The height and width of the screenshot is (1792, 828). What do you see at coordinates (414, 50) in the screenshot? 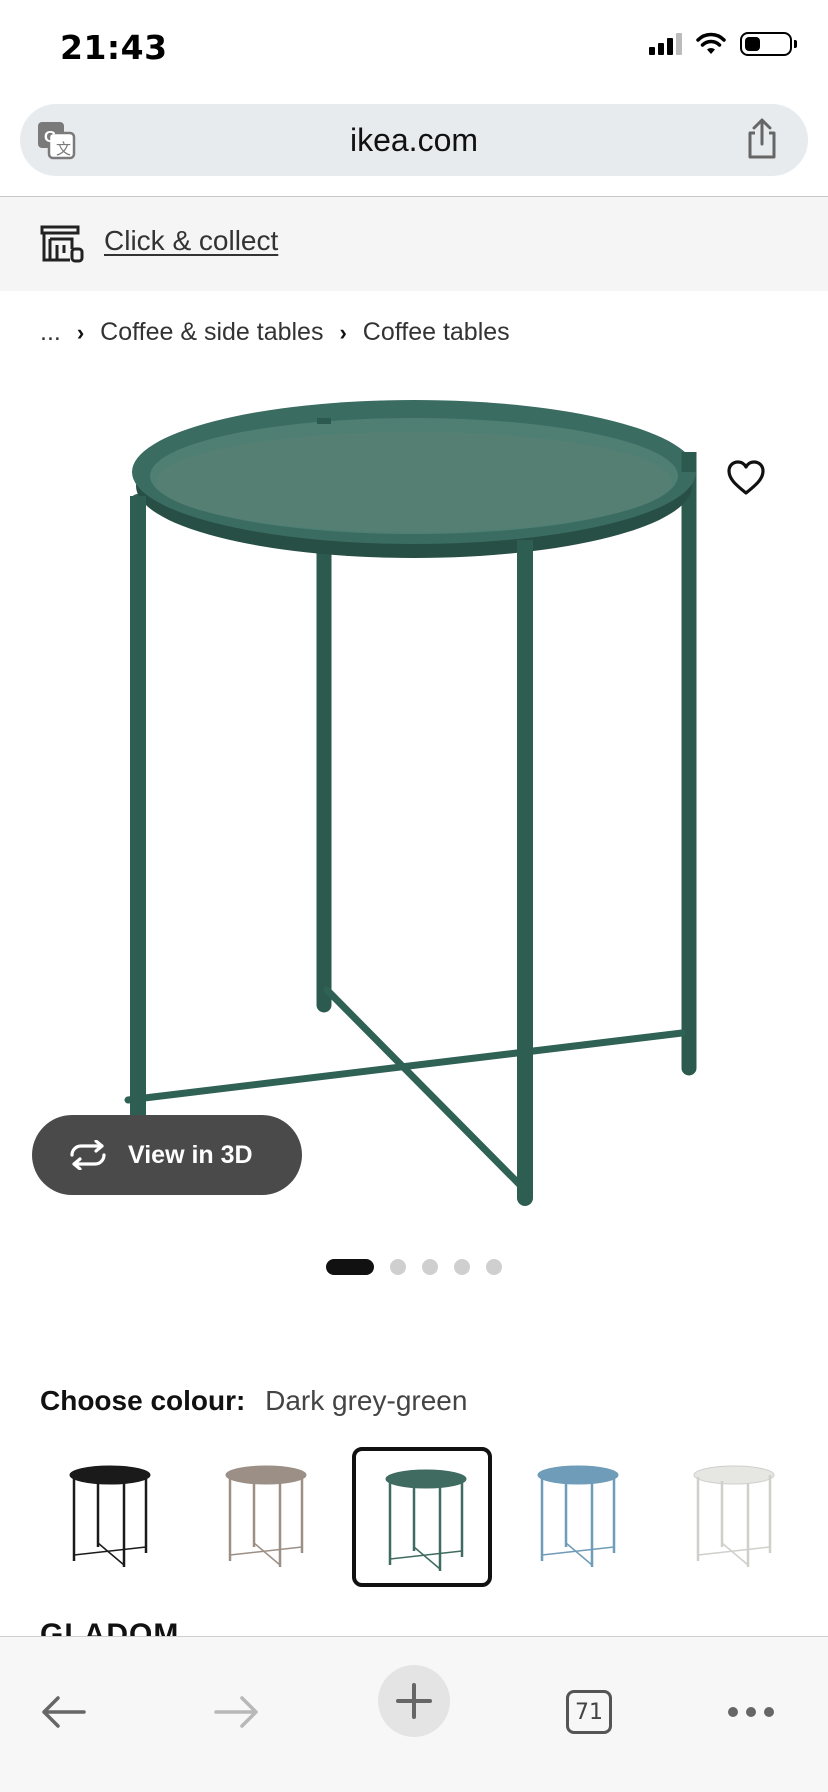
I see `status-bar: 21:43` at bounding box center [414, 50].